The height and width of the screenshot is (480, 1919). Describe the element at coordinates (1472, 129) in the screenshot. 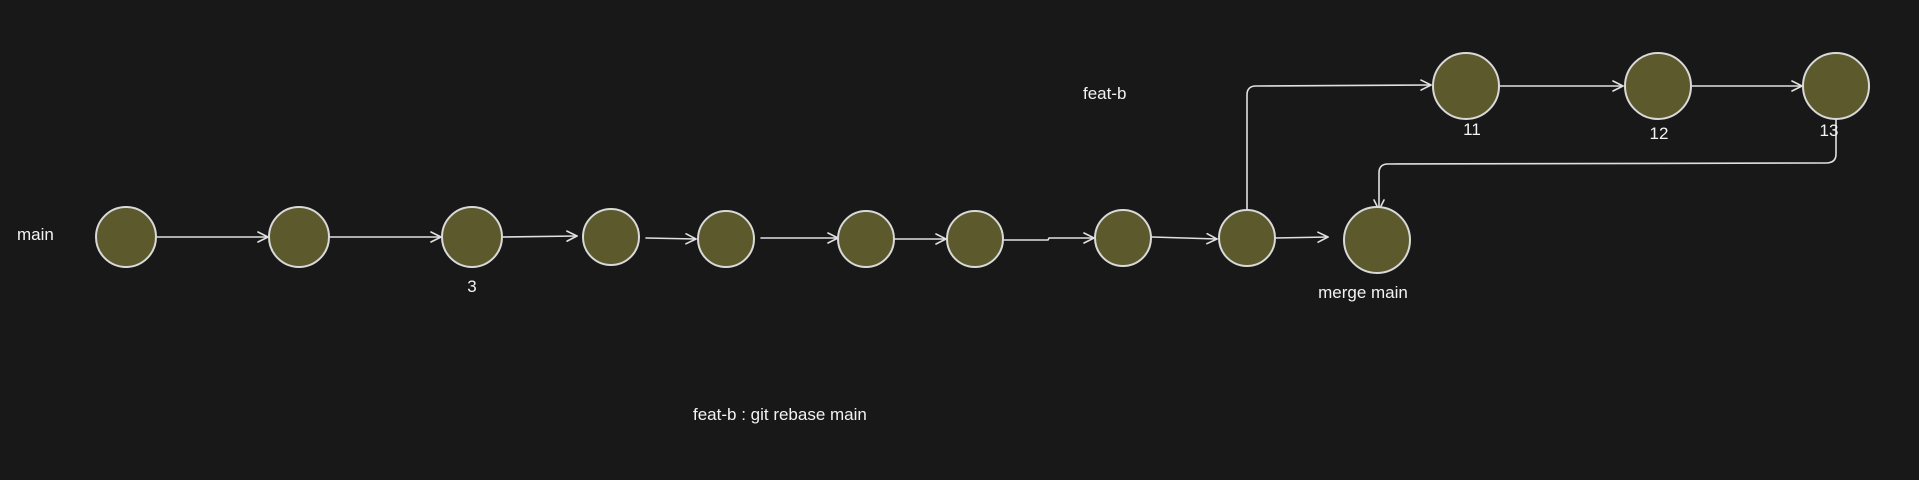

I see `commit-label-11: 11` at that location.